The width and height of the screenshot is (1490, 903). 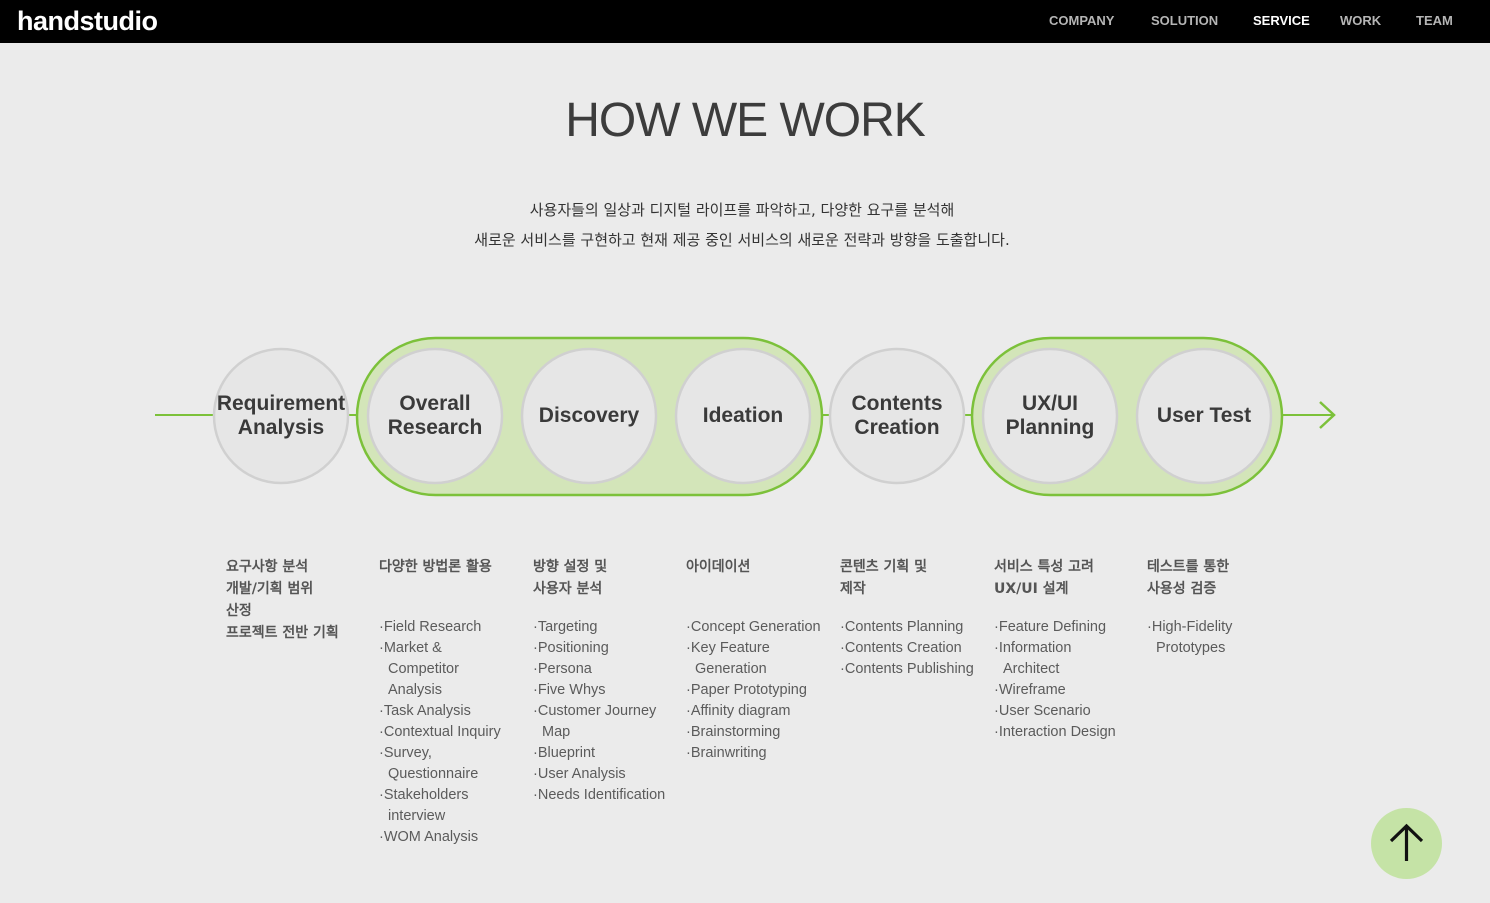 I want to click on step-detail-heading: 서비스 특성 고려 UX/UI 설계, so click(x=1044, y=578).